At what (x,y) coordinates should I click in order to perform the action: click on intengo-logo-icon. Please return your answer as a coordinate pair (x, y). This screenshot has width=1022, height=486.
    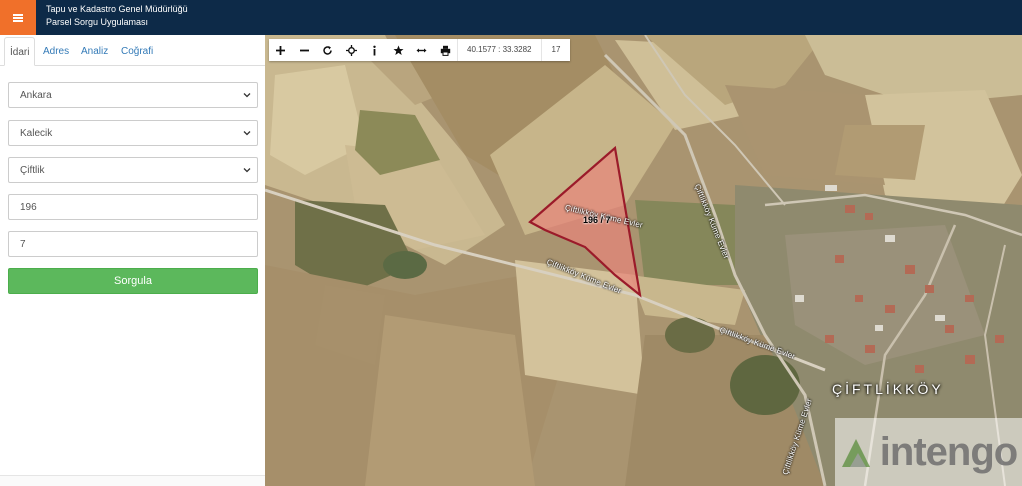
    Looking at the image, I should click on (855, 453).